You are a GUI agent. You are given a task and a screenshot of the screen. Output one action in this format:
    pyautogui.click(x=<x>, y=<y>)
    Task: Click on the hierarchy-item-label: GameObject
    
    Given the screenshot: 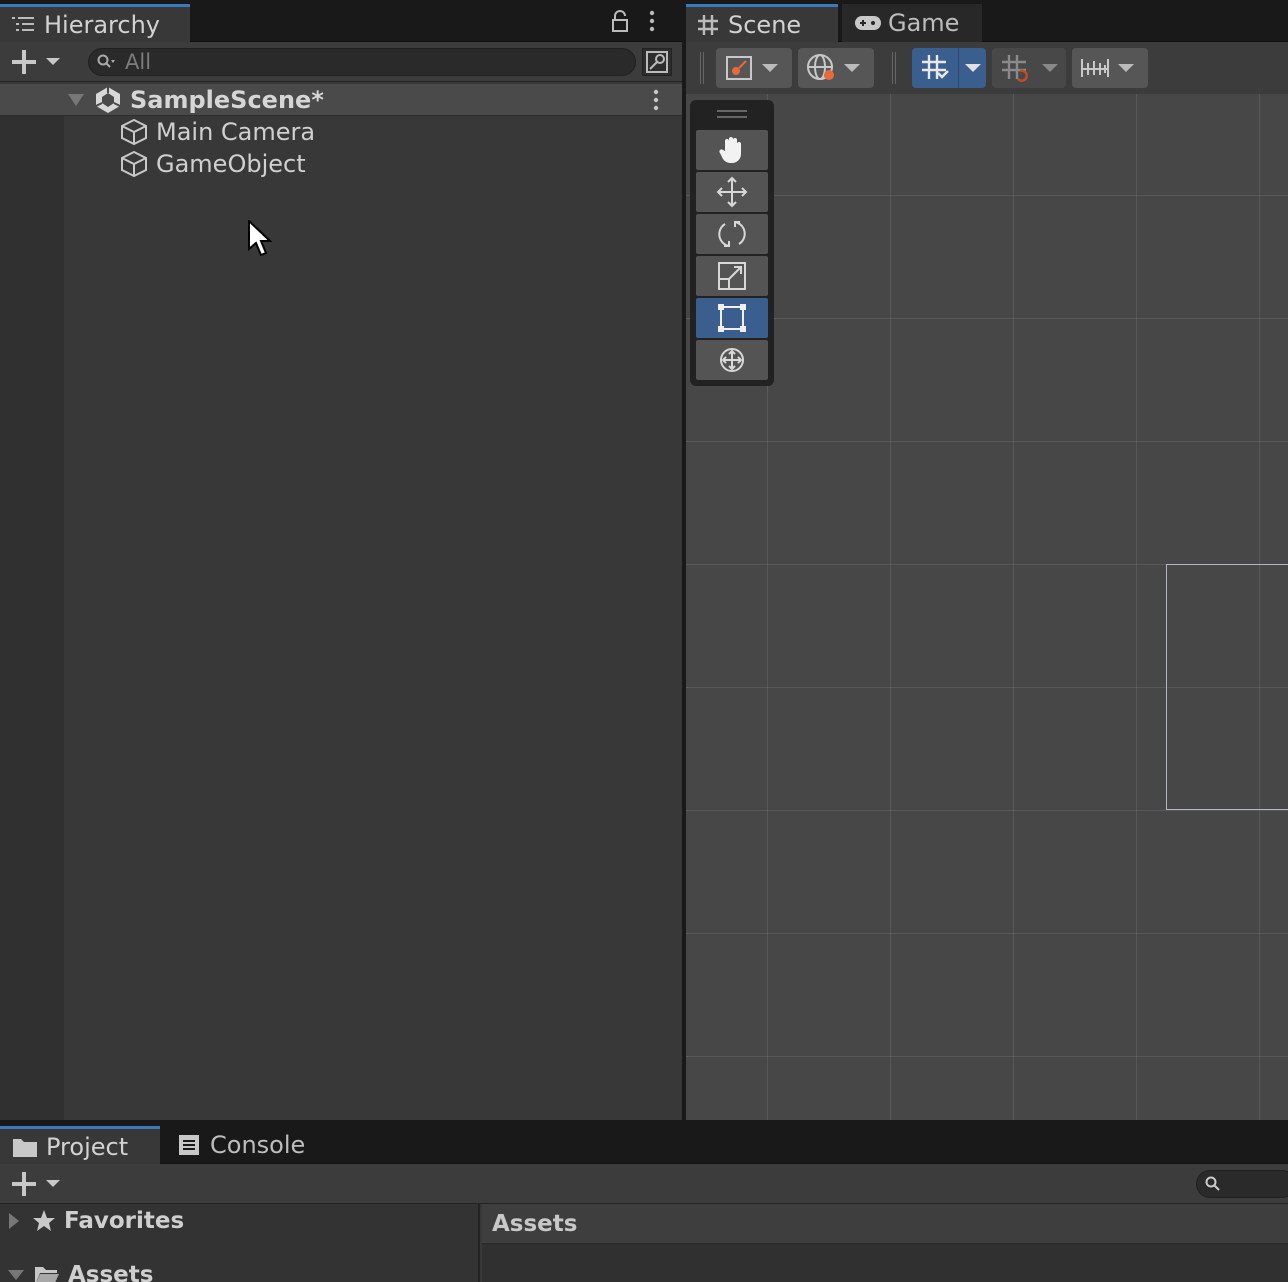 What is the action you would take?
    pyautogui.click(x=231, y=164)
    